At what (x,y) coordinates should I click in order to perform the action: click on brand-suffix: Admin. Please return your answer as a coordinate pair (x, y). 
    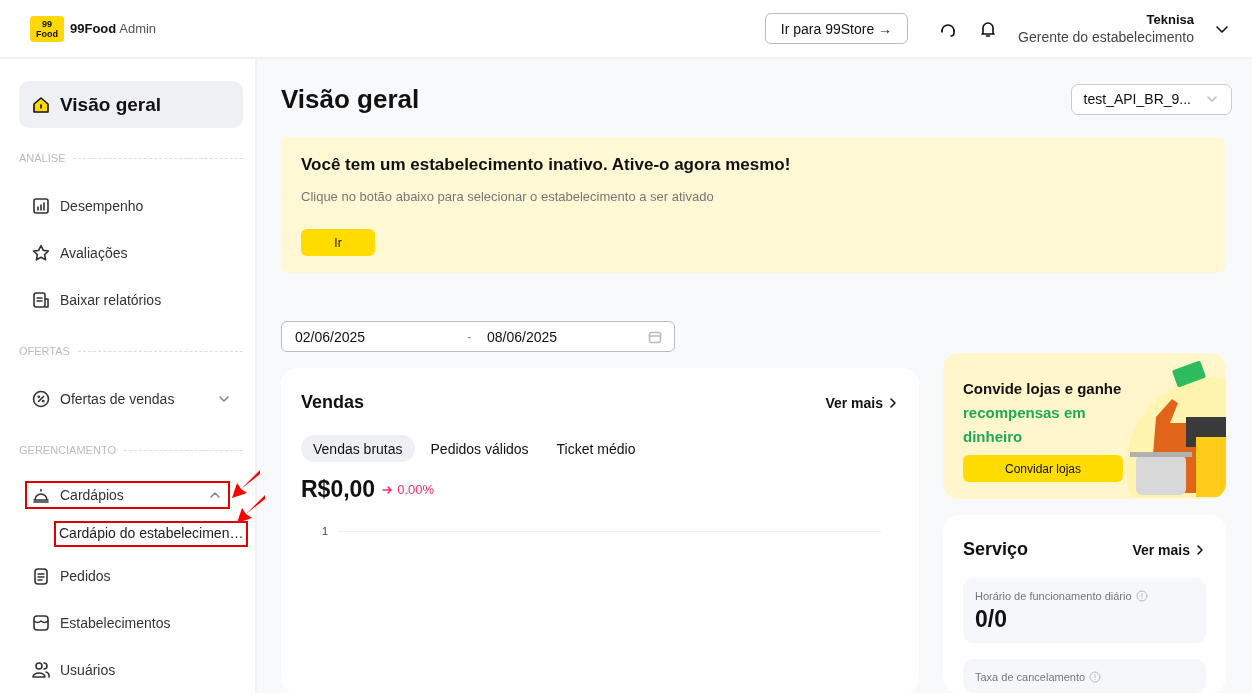
    Looking at the image, I should click on (138, 28).